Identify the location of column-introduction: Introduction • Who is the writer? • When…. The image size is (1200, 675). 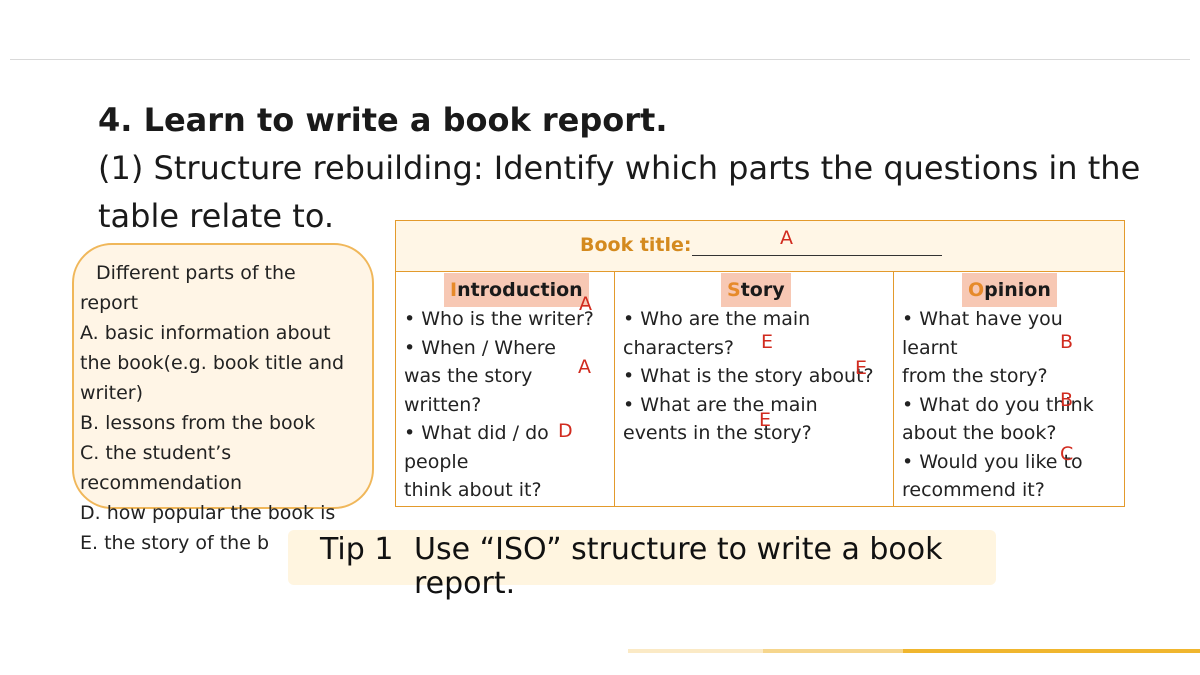
(505, 389).